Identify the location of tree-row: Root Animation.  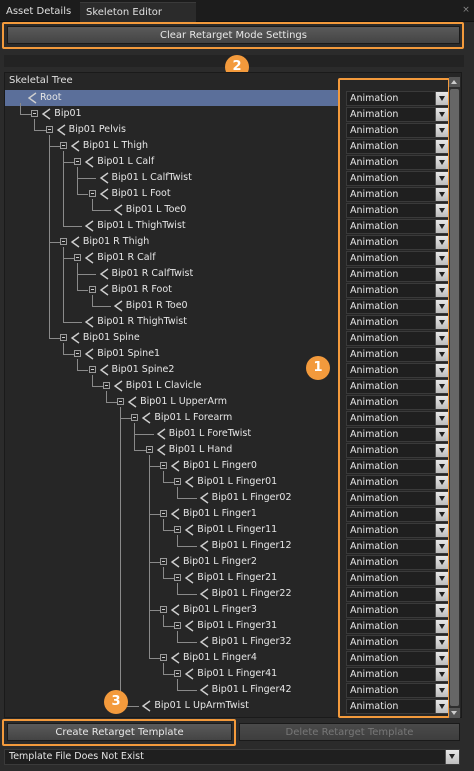
(227, 98).